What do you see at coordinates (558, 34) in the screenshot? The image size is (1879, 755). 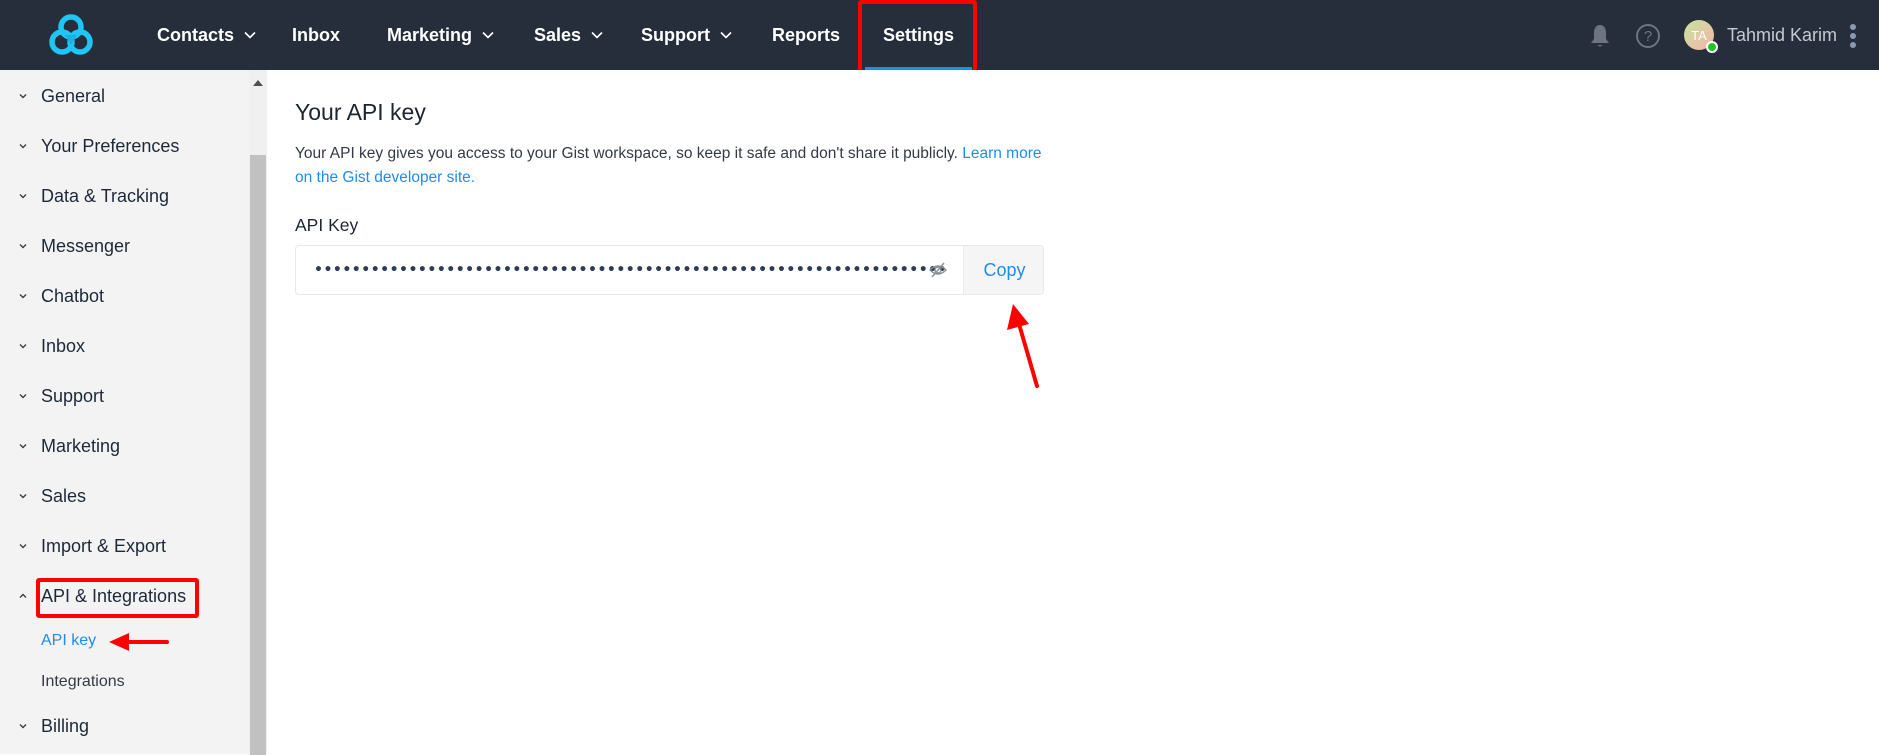 I see `nav-sales-label: Sales` at bounding box center [558, 34].